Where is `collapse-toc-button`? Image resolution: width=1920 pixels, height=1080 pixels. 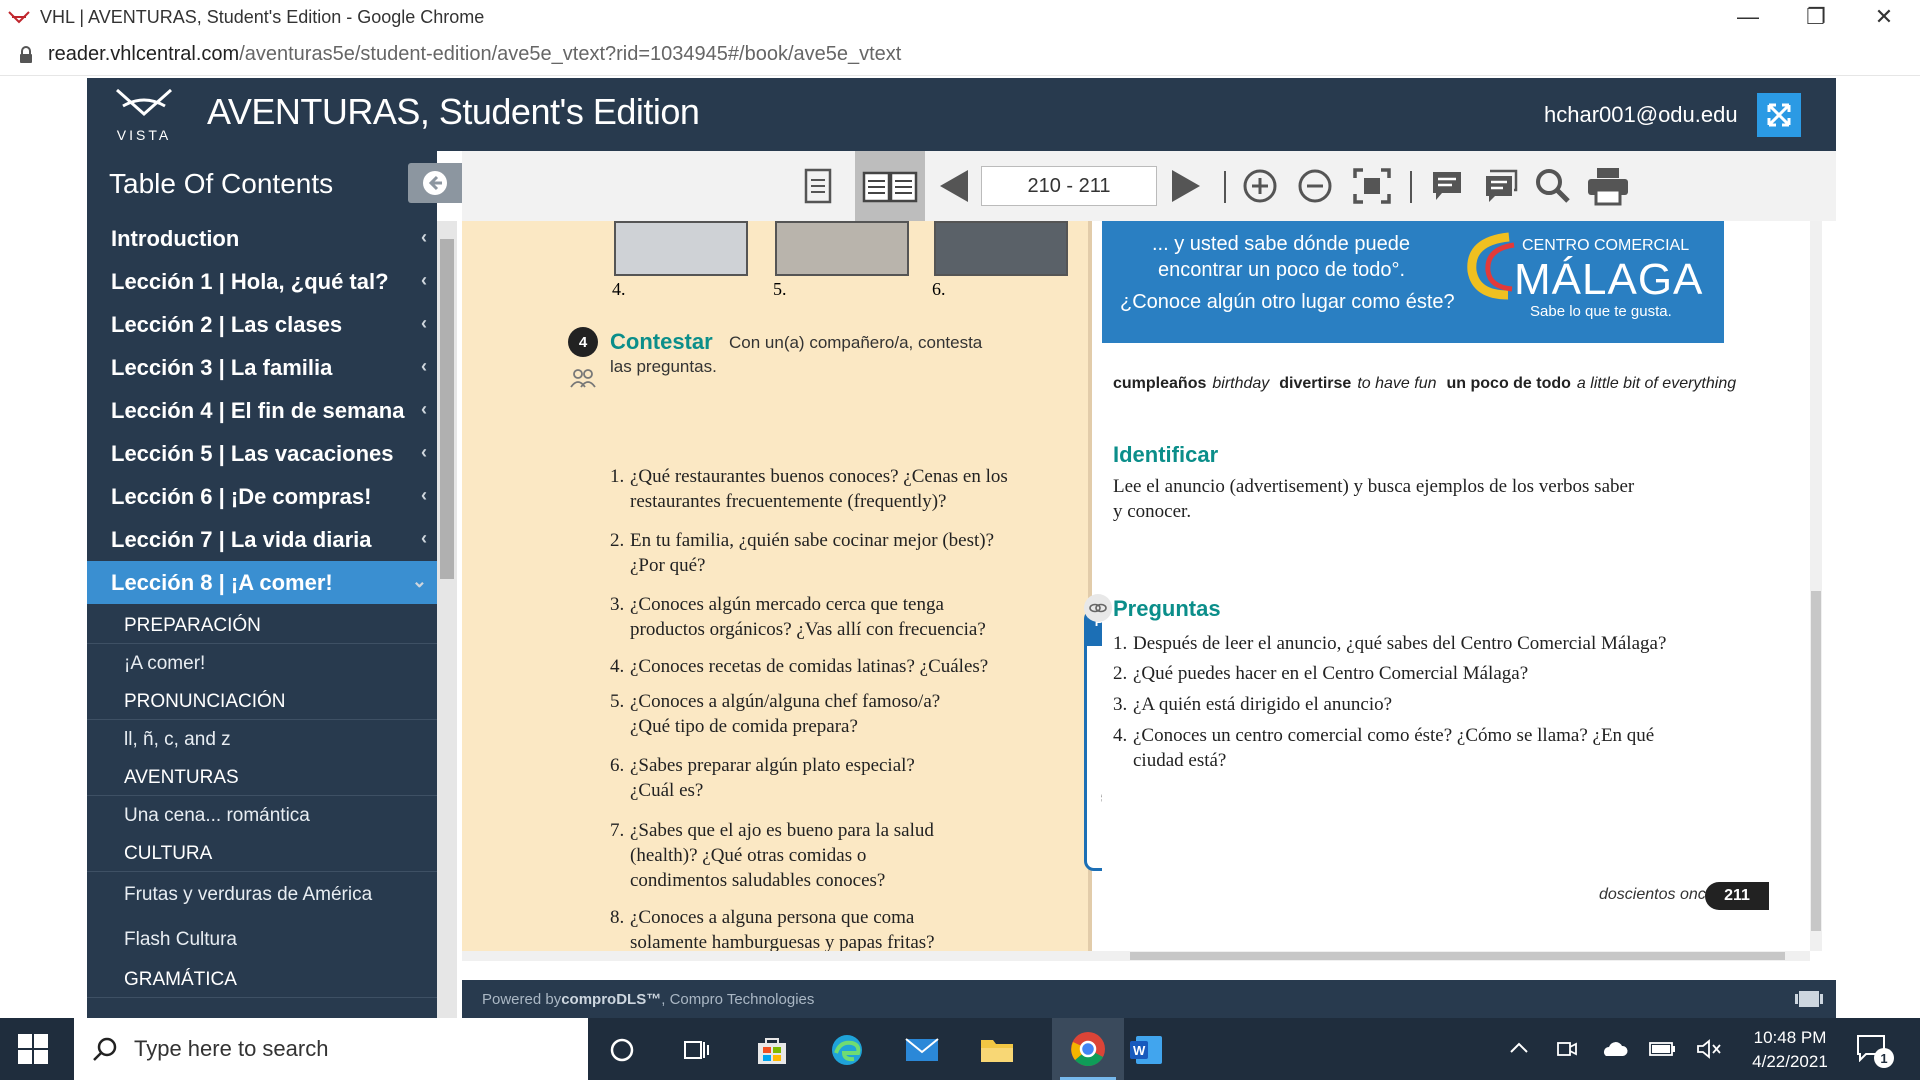 collapse-toc-button is located at coordinates (435, 183).